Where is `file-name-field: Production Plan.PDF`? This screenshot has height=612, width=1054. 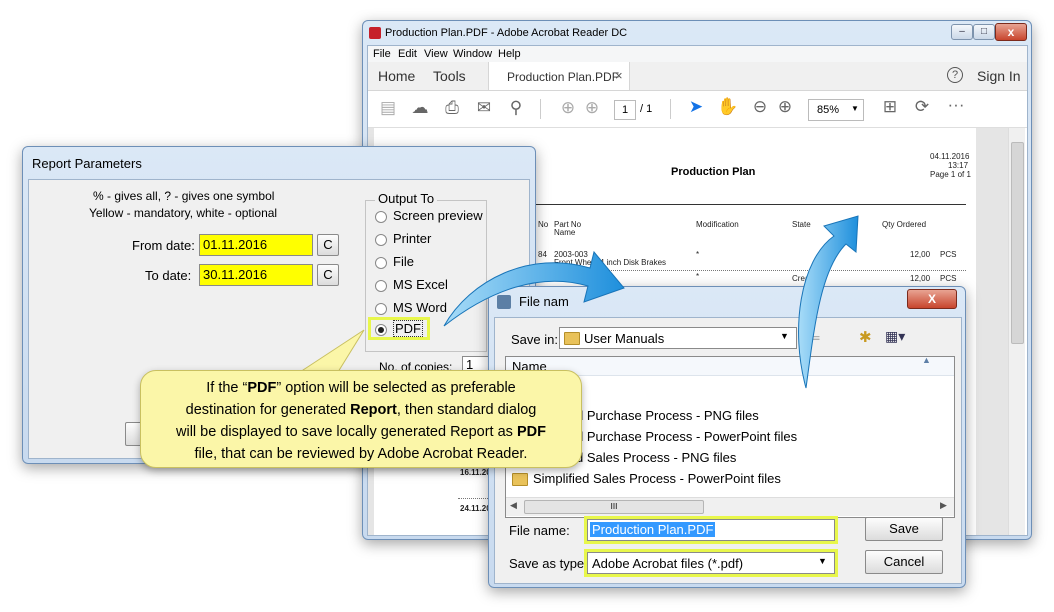 file-name-field: Production Plan.PDF is located at coordinates (711, 530).